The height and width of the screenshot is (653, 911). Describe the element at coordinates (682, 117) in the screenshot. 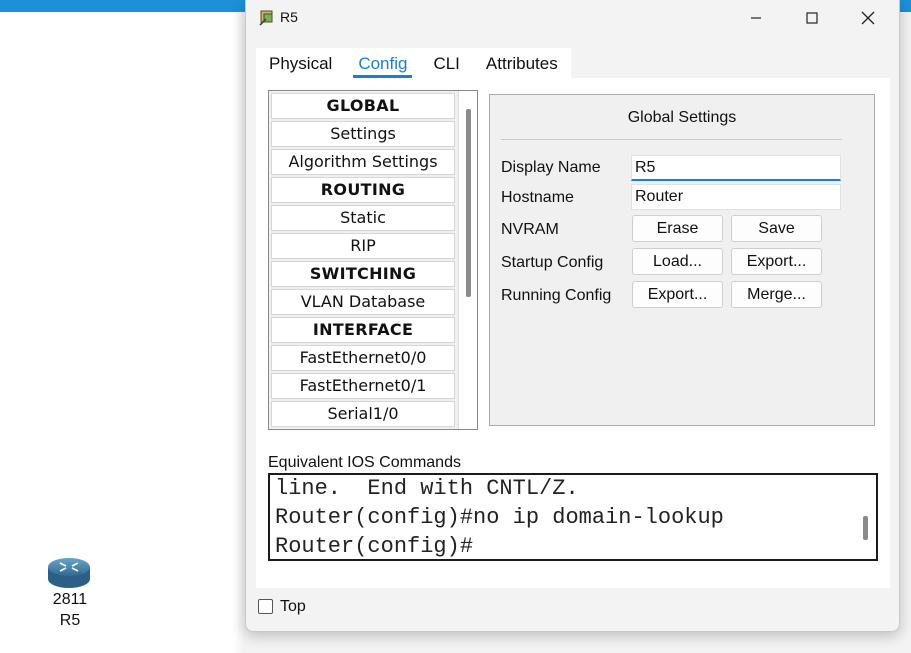

I see `global-settings-title: Global Settings` at that location.